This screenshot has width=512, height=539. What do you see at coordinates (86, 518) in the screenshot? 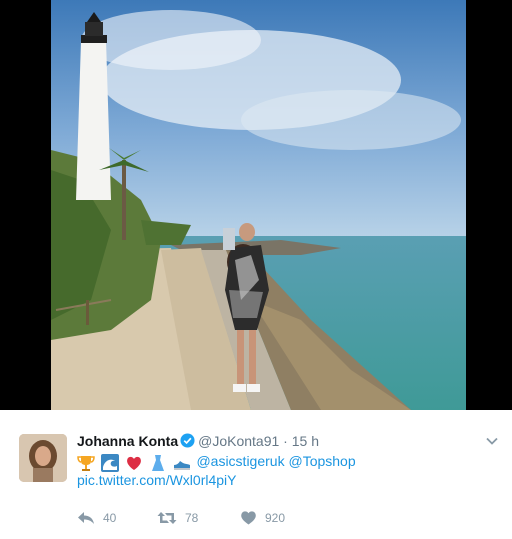
I see `reply-icon` at bounding box center [86, 518].